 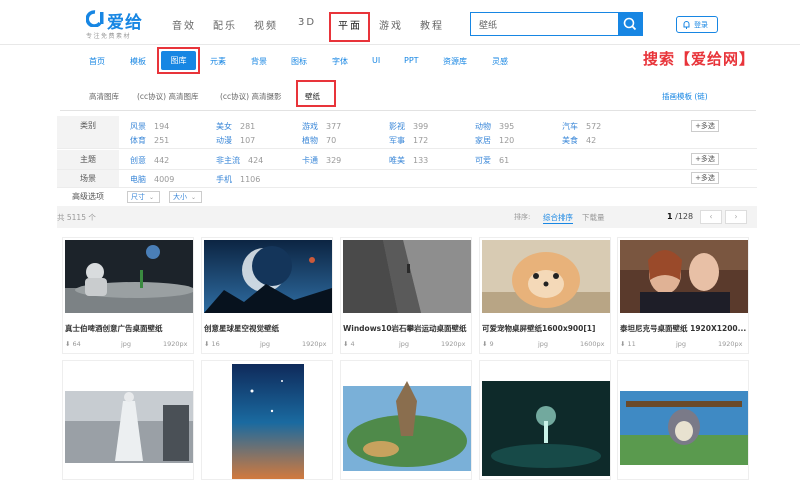 What do you see at coordinates (149, 126) in the screenshot?
I see `filter-option: 风景 194` at bounding box center [149, 126].